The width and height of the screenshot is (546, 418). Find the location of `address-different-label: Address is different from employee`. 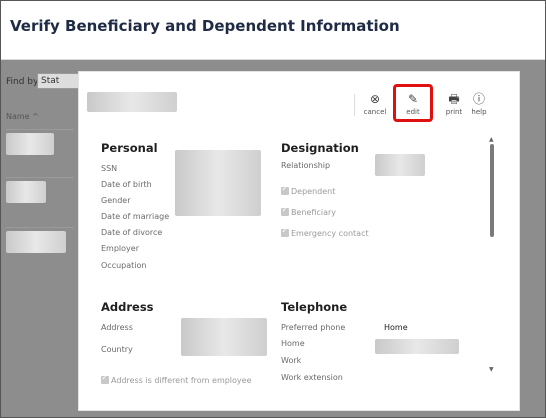

address-different-label: Address is different from employee is located at coordinates (181, 380).